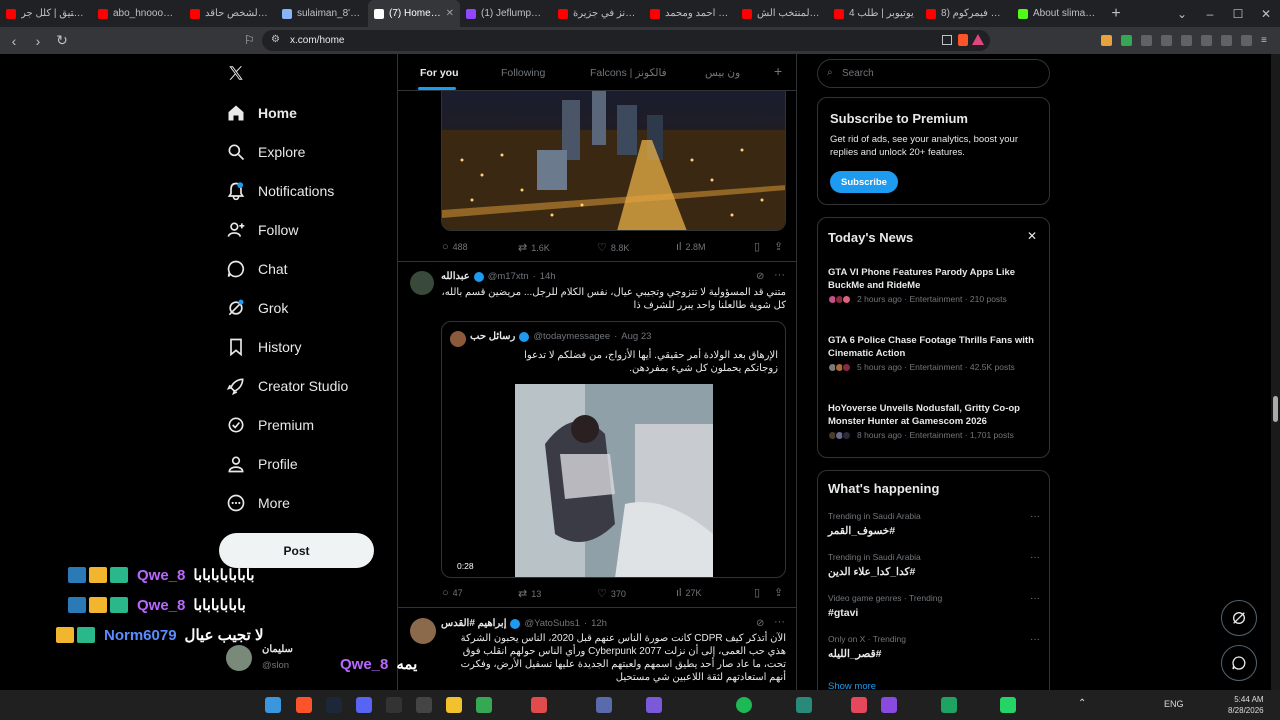  I want to click on minimize-icon: –, so click(1210, 14).